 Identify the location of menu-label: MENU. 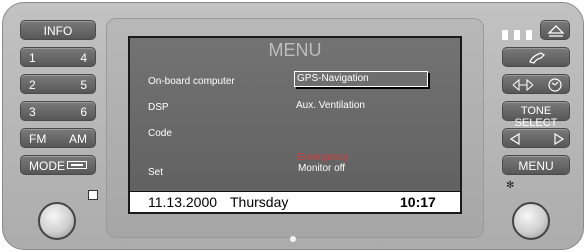
(536, 166).